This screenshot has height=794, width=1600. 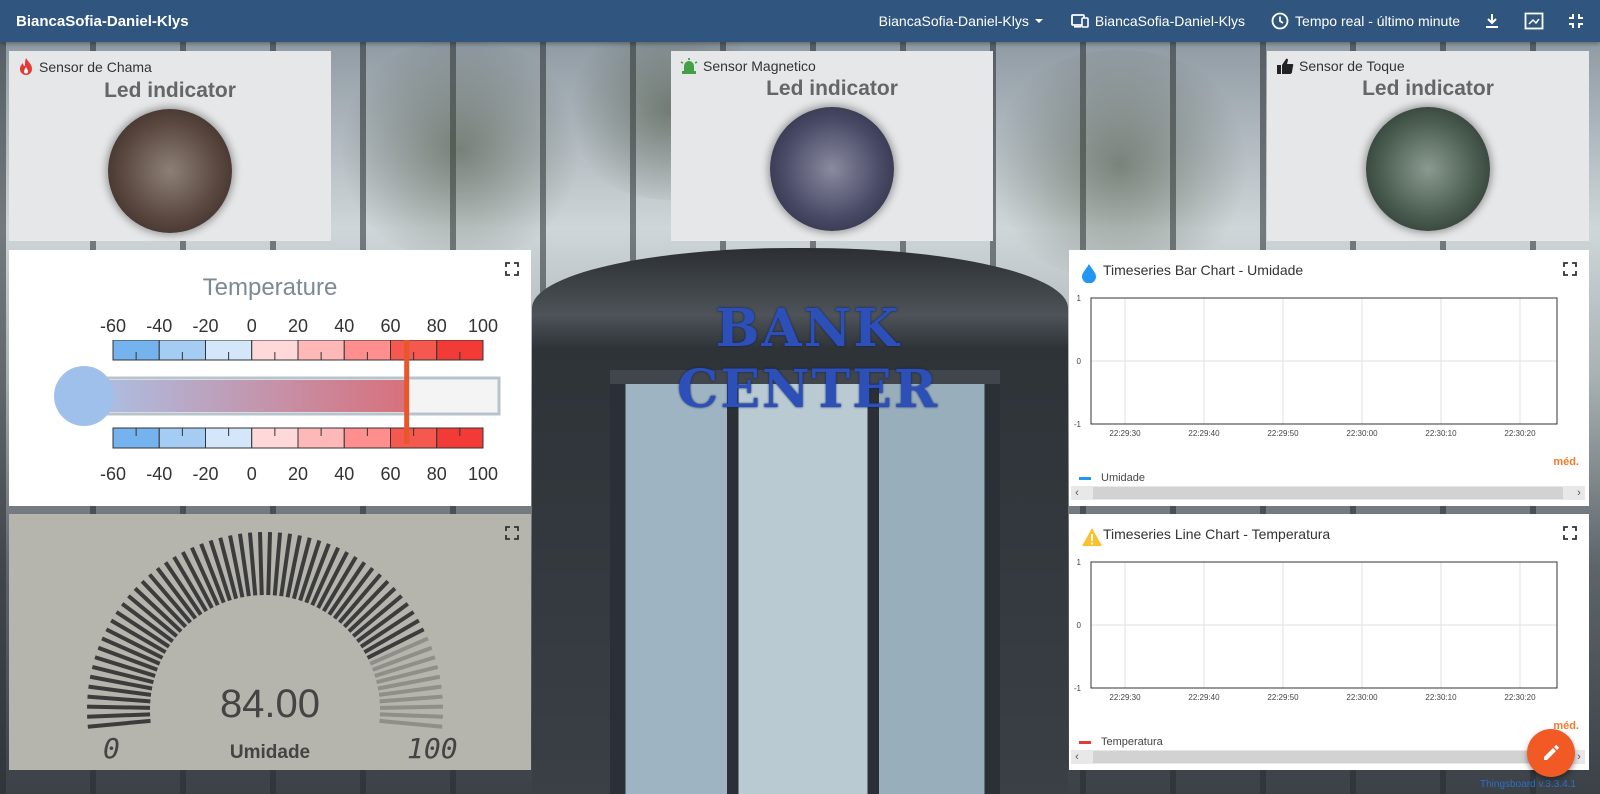 I want to click on legend-label: Temperatura, so click(x=1132, y=742).